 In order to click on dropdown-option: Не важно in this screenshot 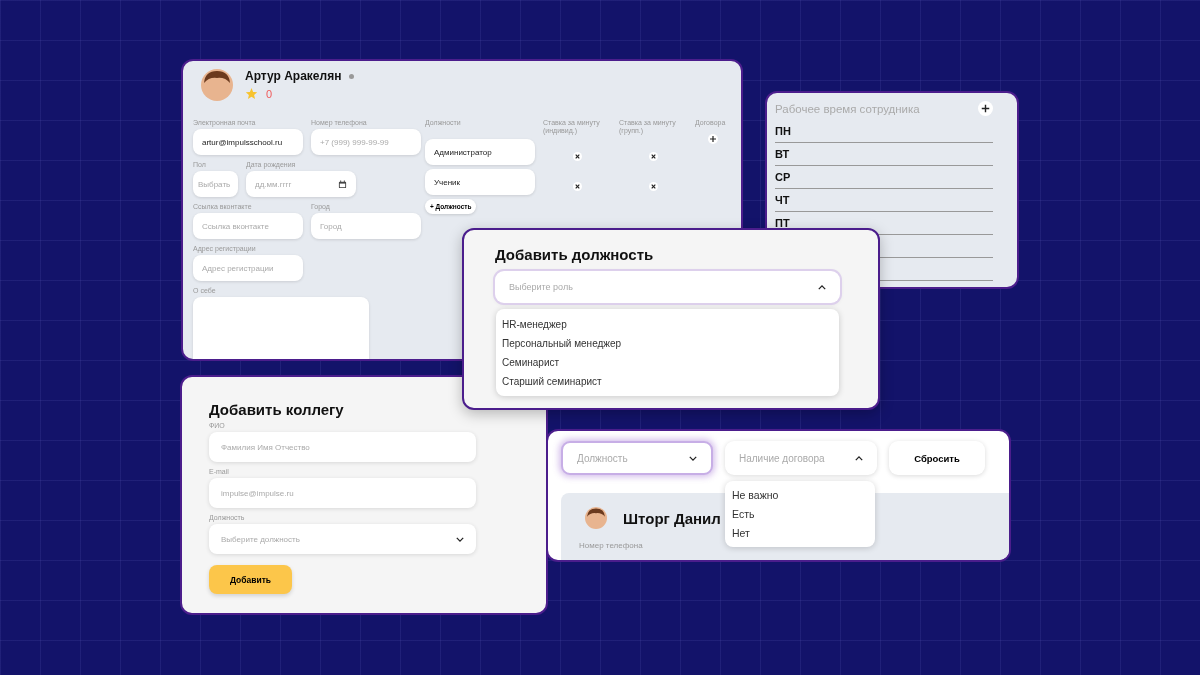, I will do `click(800, 495)`.